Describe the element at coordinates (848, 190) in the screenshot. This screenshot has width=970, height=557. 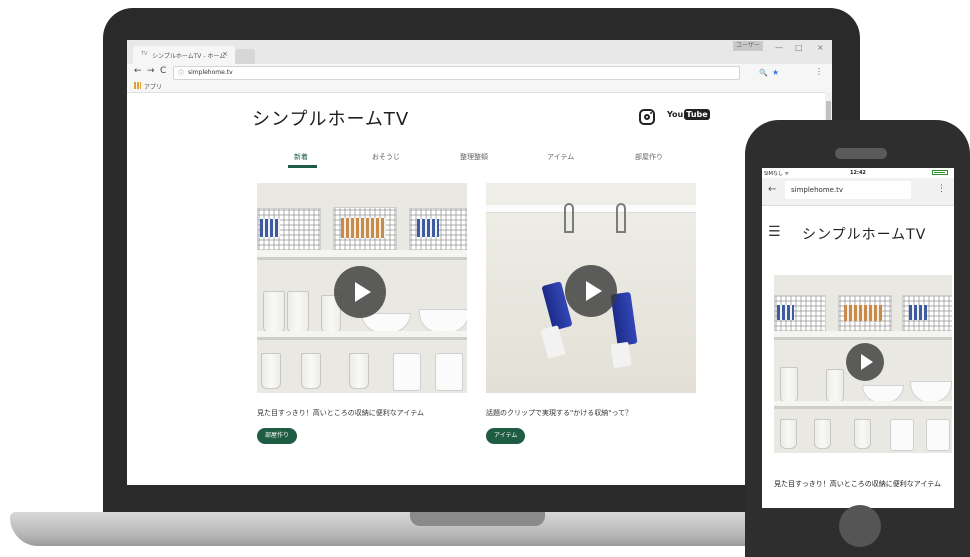
I see `phone-address-bar: simplehome.tv` at that location.